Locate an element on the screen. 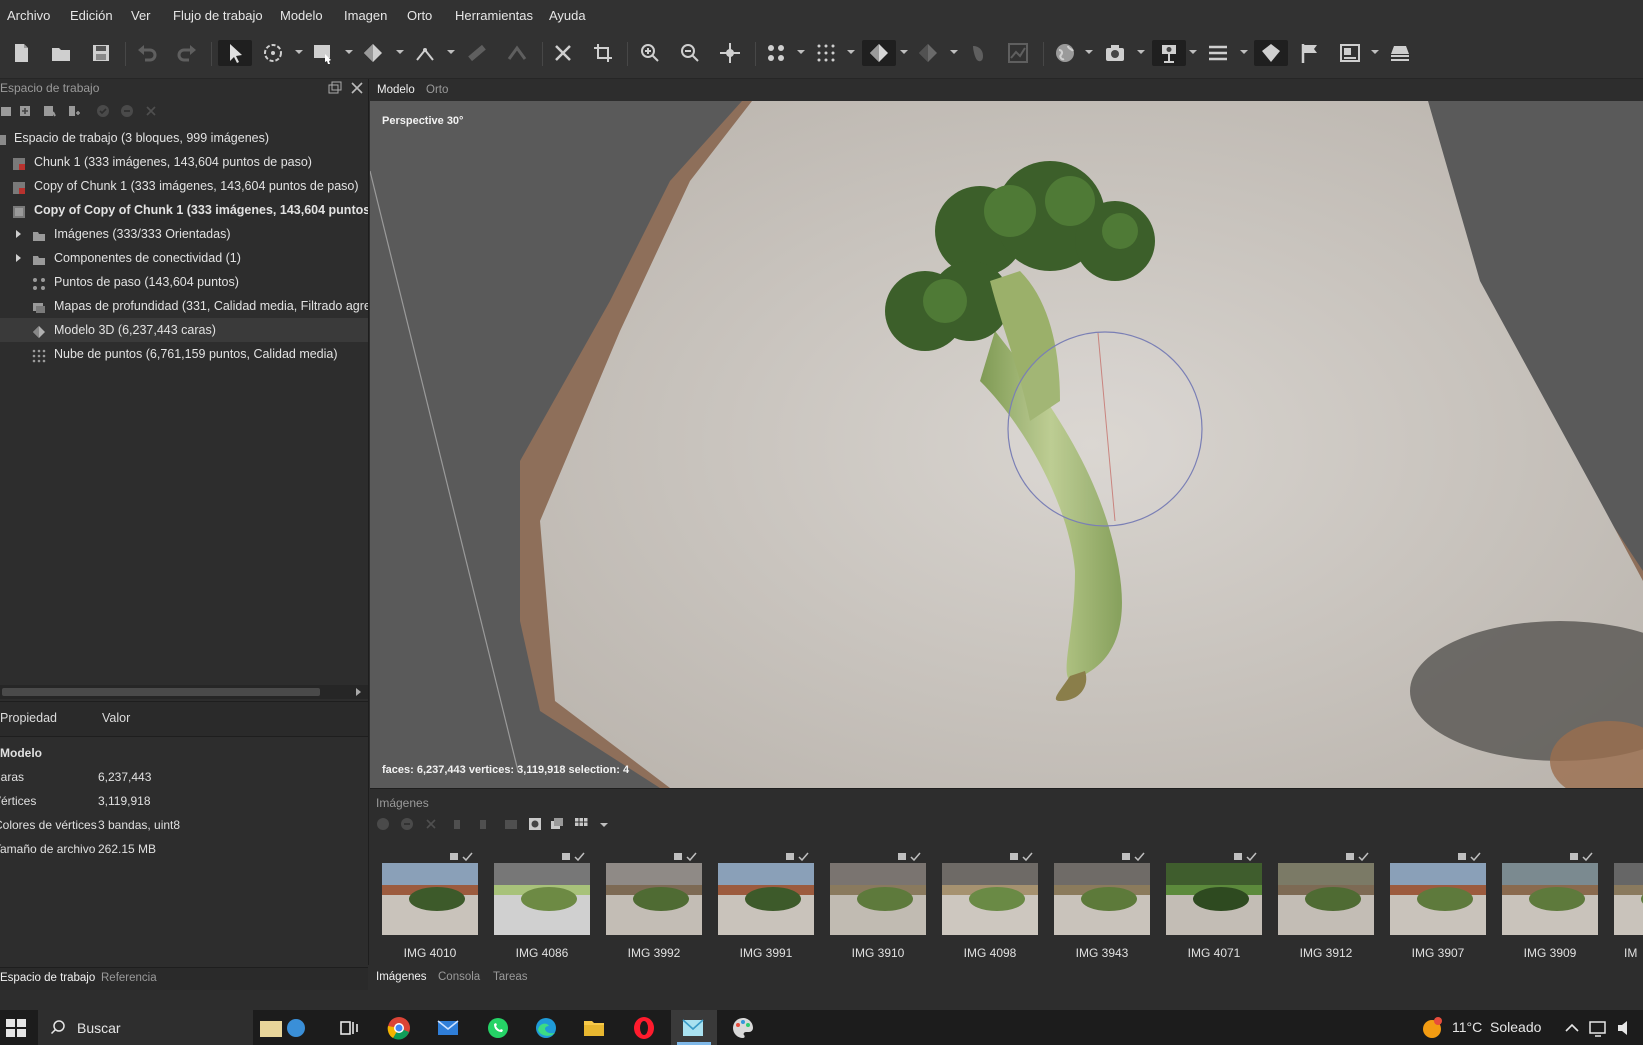 The image size is (1643, 1045). globe-icon is located at coordinates (1065, 53).